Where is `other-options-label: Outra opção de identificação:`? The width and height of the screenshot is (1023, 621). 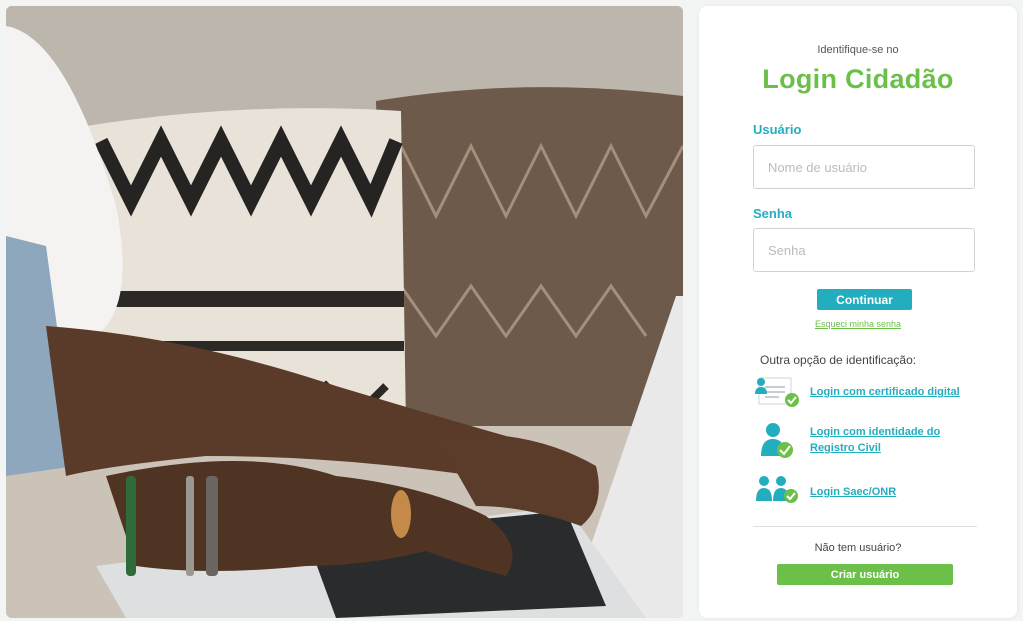 other-options-label: Outra opção de identificação: is located at coordinates (838, 360).